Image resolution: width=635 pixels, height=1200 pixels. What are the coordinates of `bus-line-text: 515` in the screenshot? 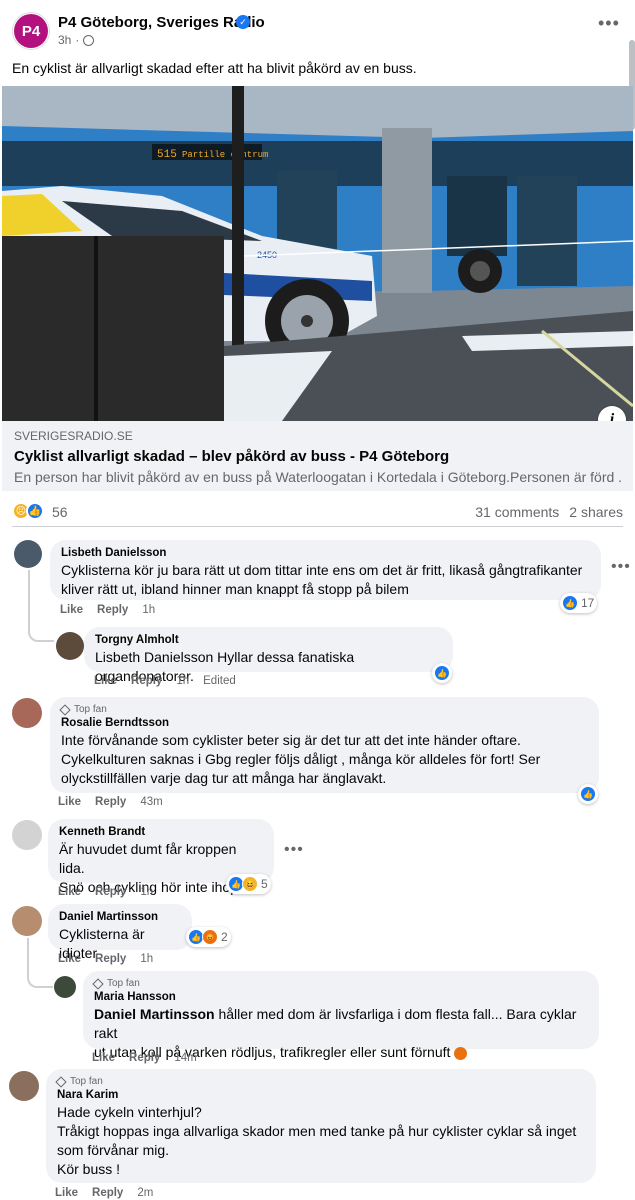 It's located at (167, 155).